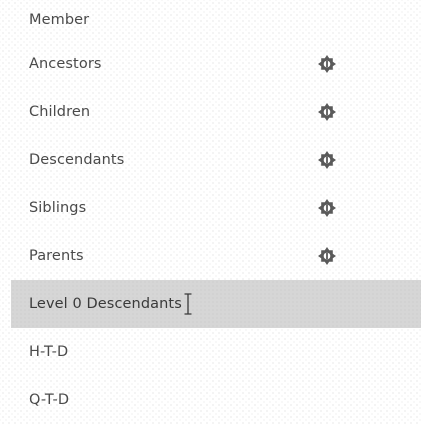 The height and width of the screenshot is (424, 421). Describe the element at coordinates (216, 160) in the screenshot. I see `list-item-descendants: Descendants` at that location.